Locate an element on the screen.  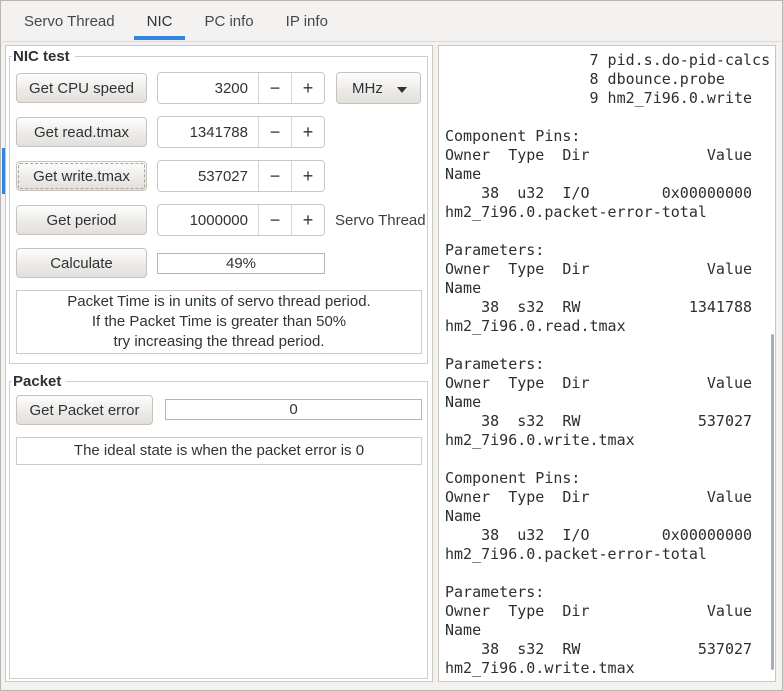
packet-time-note-line3: try increasing the thread period. is located at coordinates (219, 341).